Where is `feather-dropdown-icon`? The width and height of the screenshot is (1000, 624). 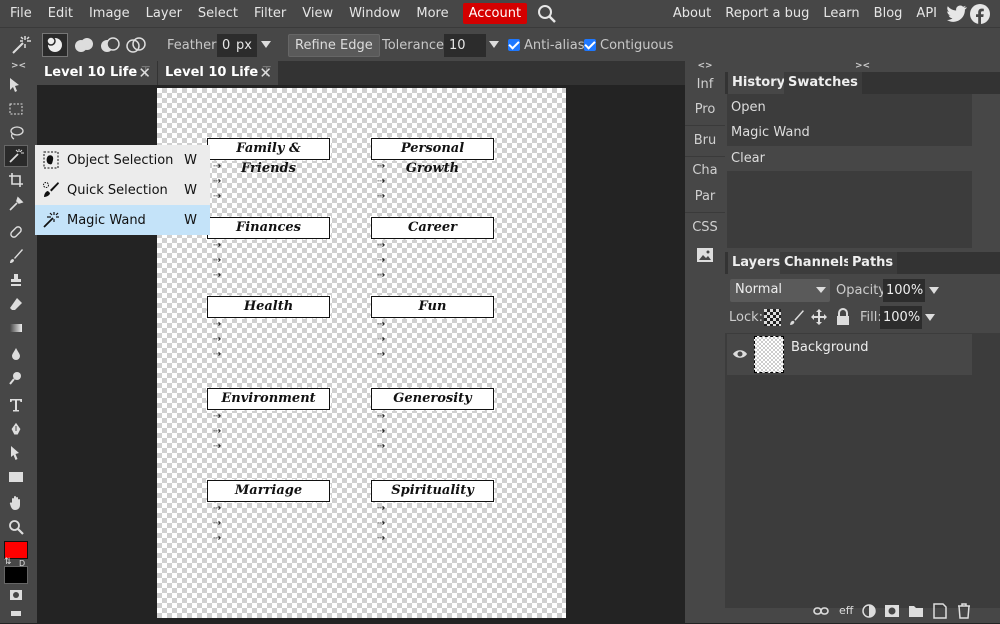
feather-dropdown-icon is located at coordinates (266, 45).